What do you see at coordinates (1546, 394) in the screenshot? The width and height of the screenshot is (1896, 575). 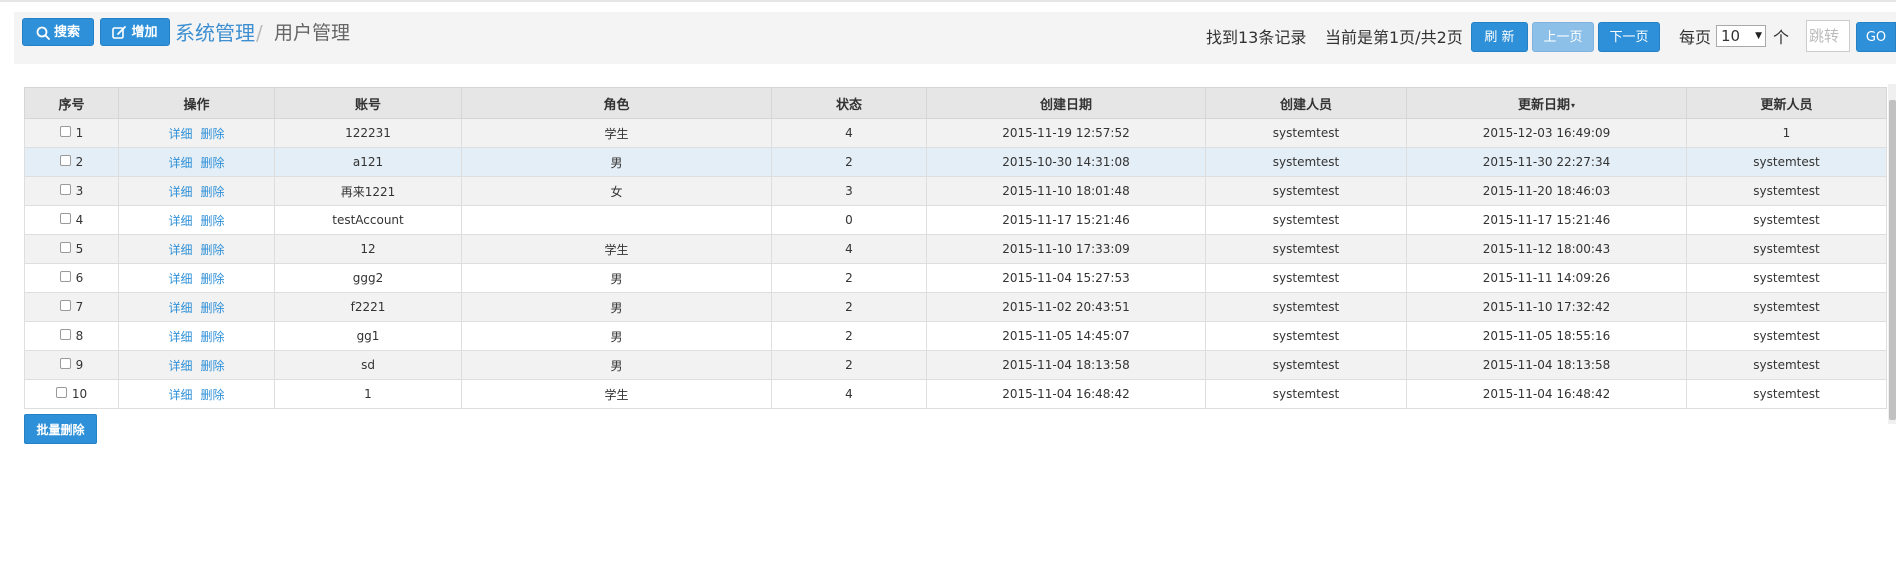 I see `updated-date-cell: 2015-11-04 16:48:42` at bounding box center [1546, 394].